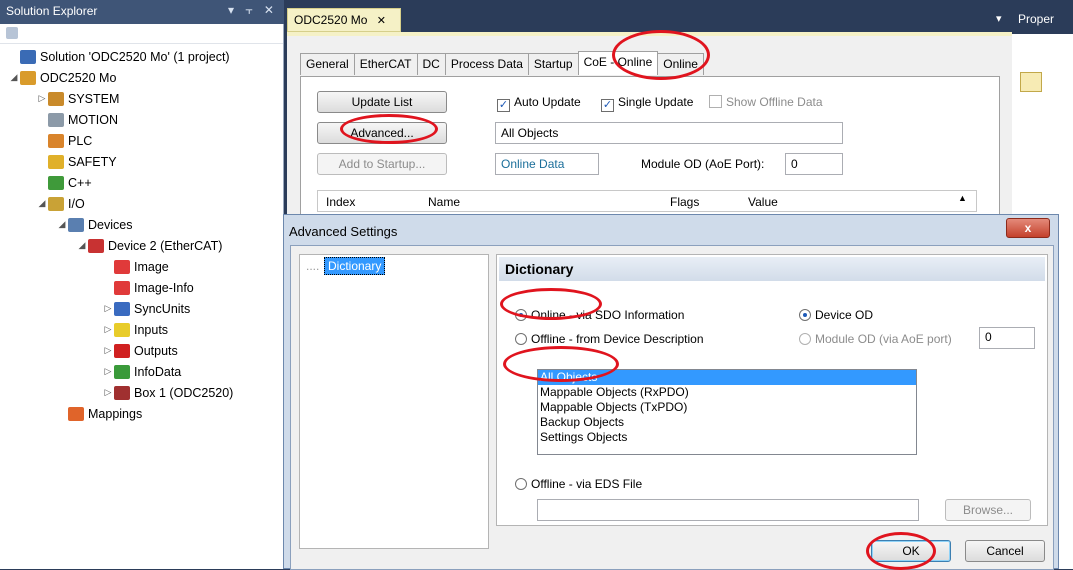 This screenshot has width=1073, height=570. Describe the element at coordinates (135, 329) in the screenshot. I see `tree-item: ▷ Inputs` at that location.